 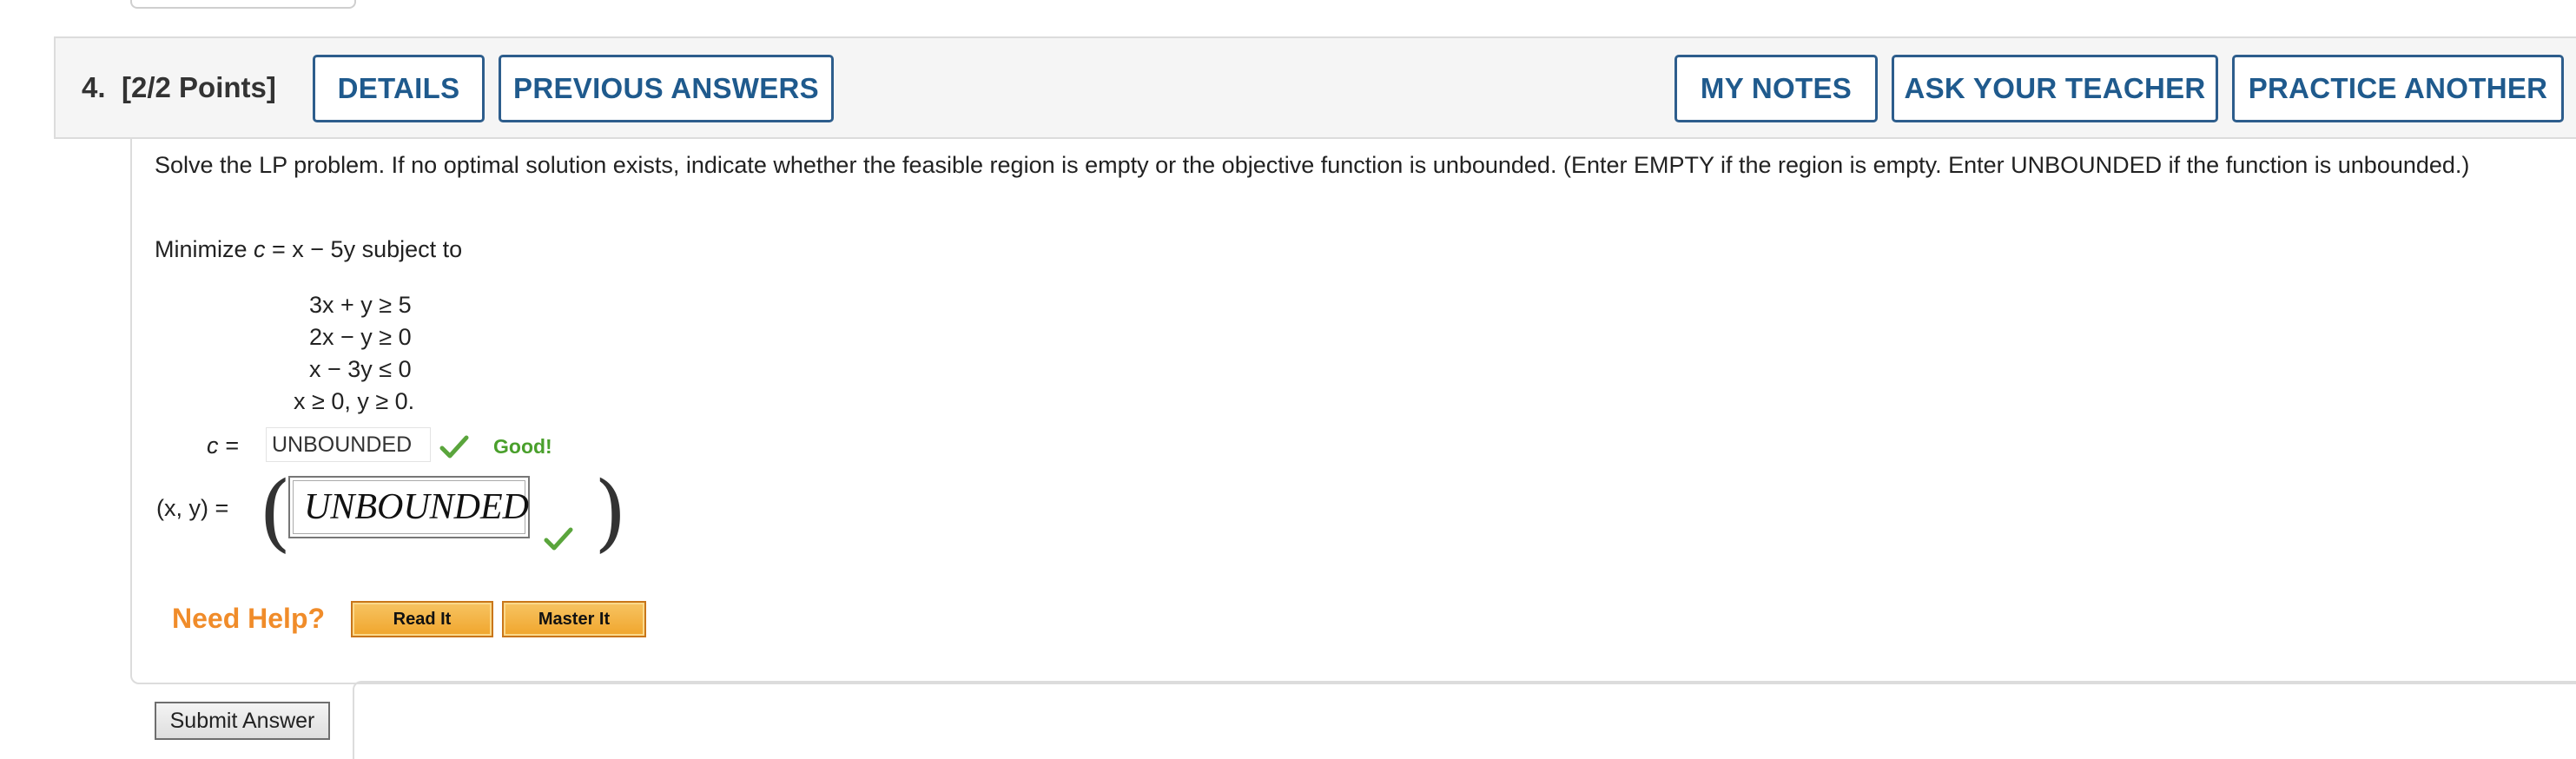 I want to click on objective-variable: c, so click(x=260, y=249).